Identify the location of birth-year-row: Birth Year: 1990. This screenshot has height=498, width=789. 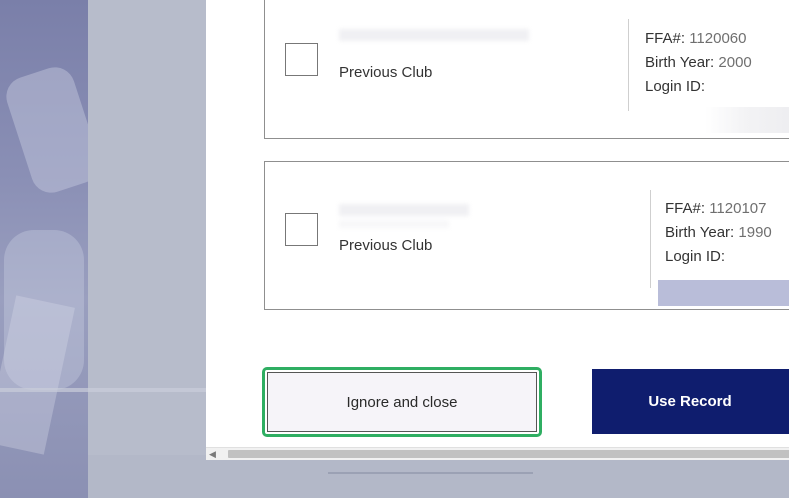
(718, 233).